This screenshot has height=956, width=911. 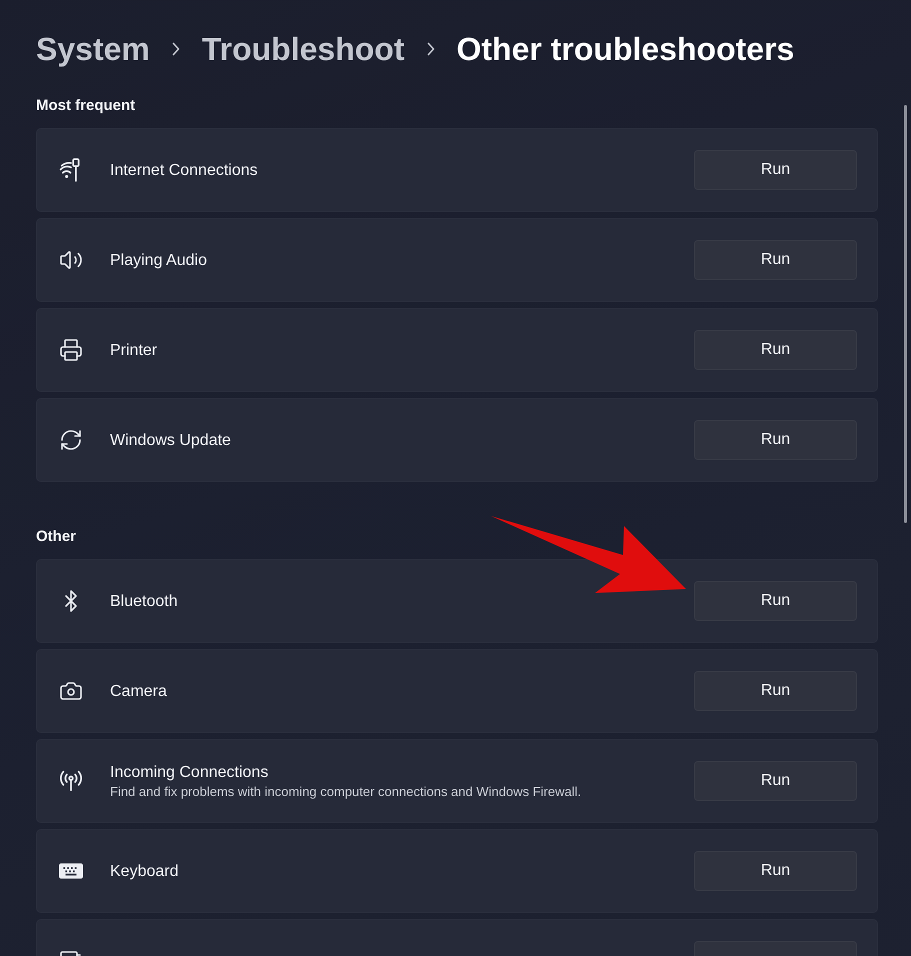 I want to click on troubleshooter-title: Keyboard, so click(x=144, y=872).